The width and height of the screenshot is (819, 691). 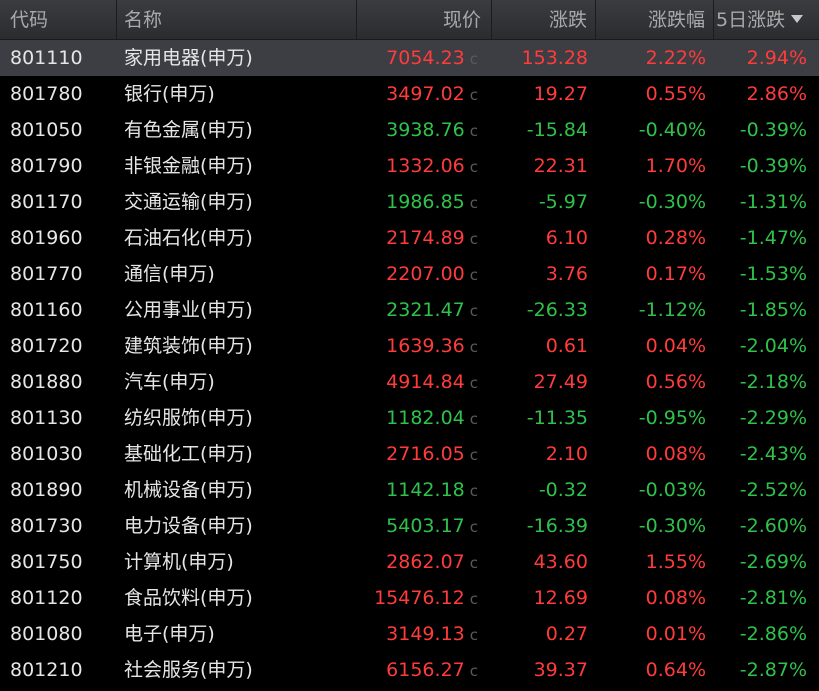 I want to click on cell-code: 801170, so click(x=46, y=202).